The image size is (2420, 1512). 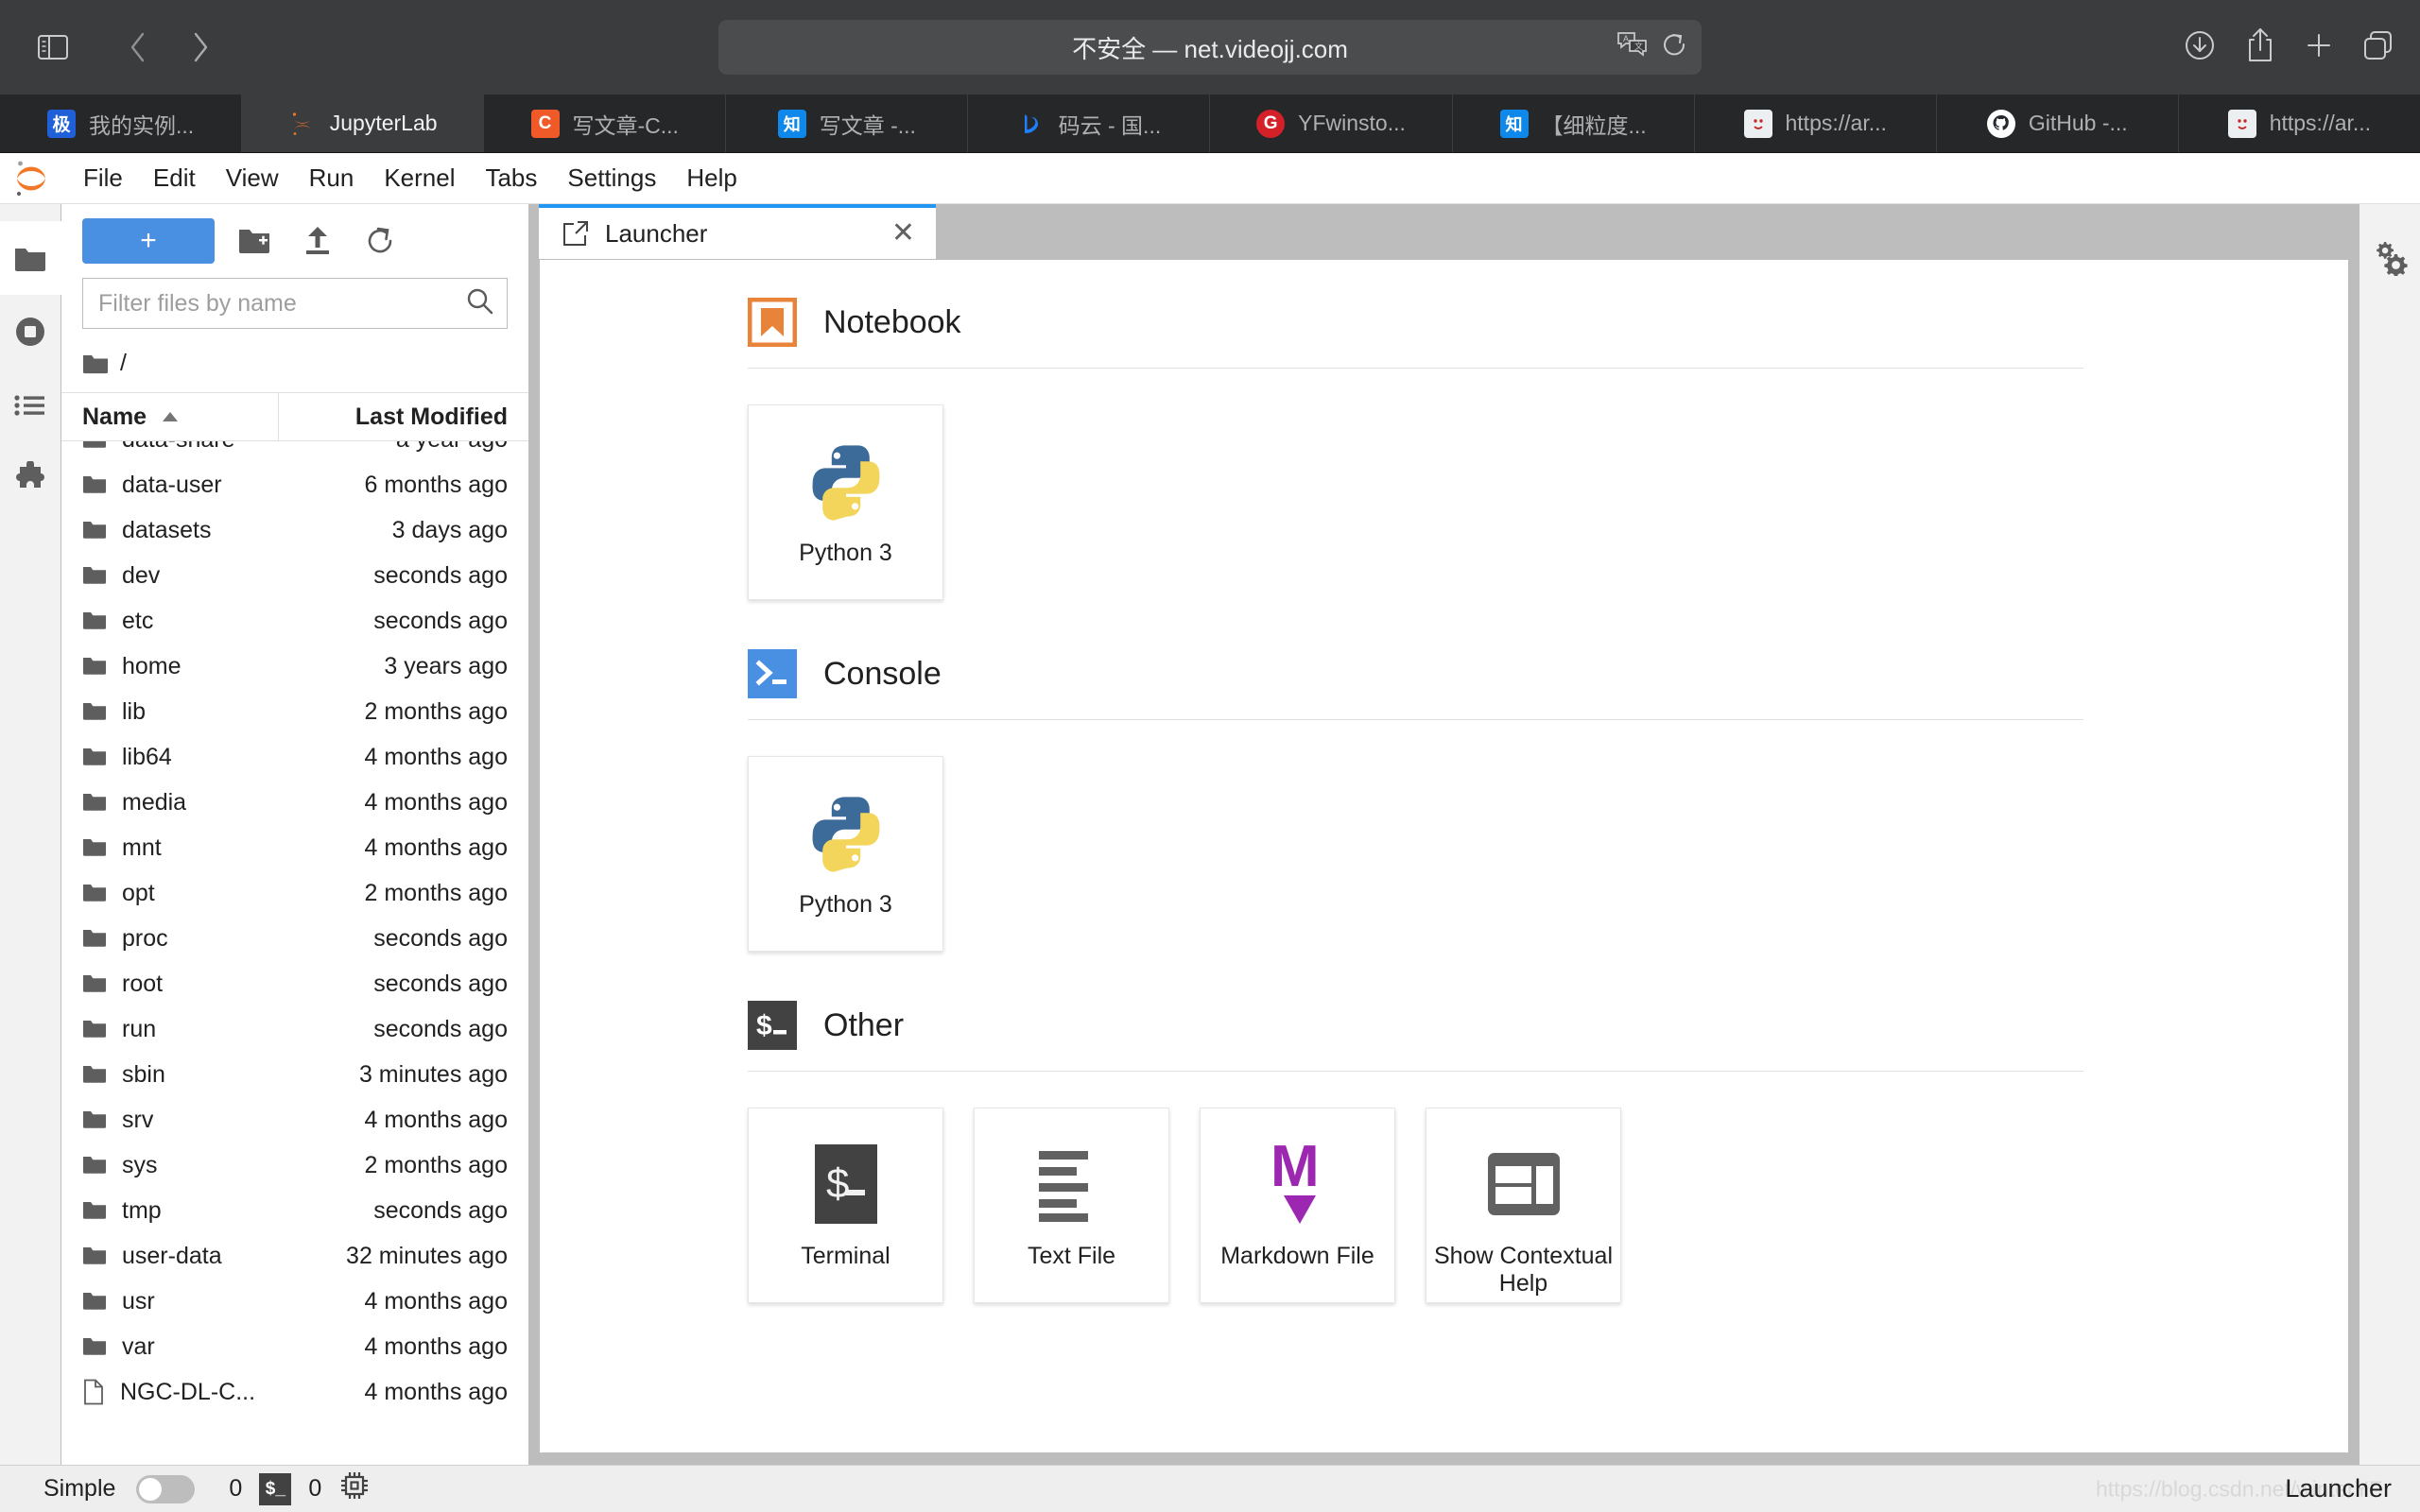 I want to click on reload-icon, so click(x=1674, y=47).